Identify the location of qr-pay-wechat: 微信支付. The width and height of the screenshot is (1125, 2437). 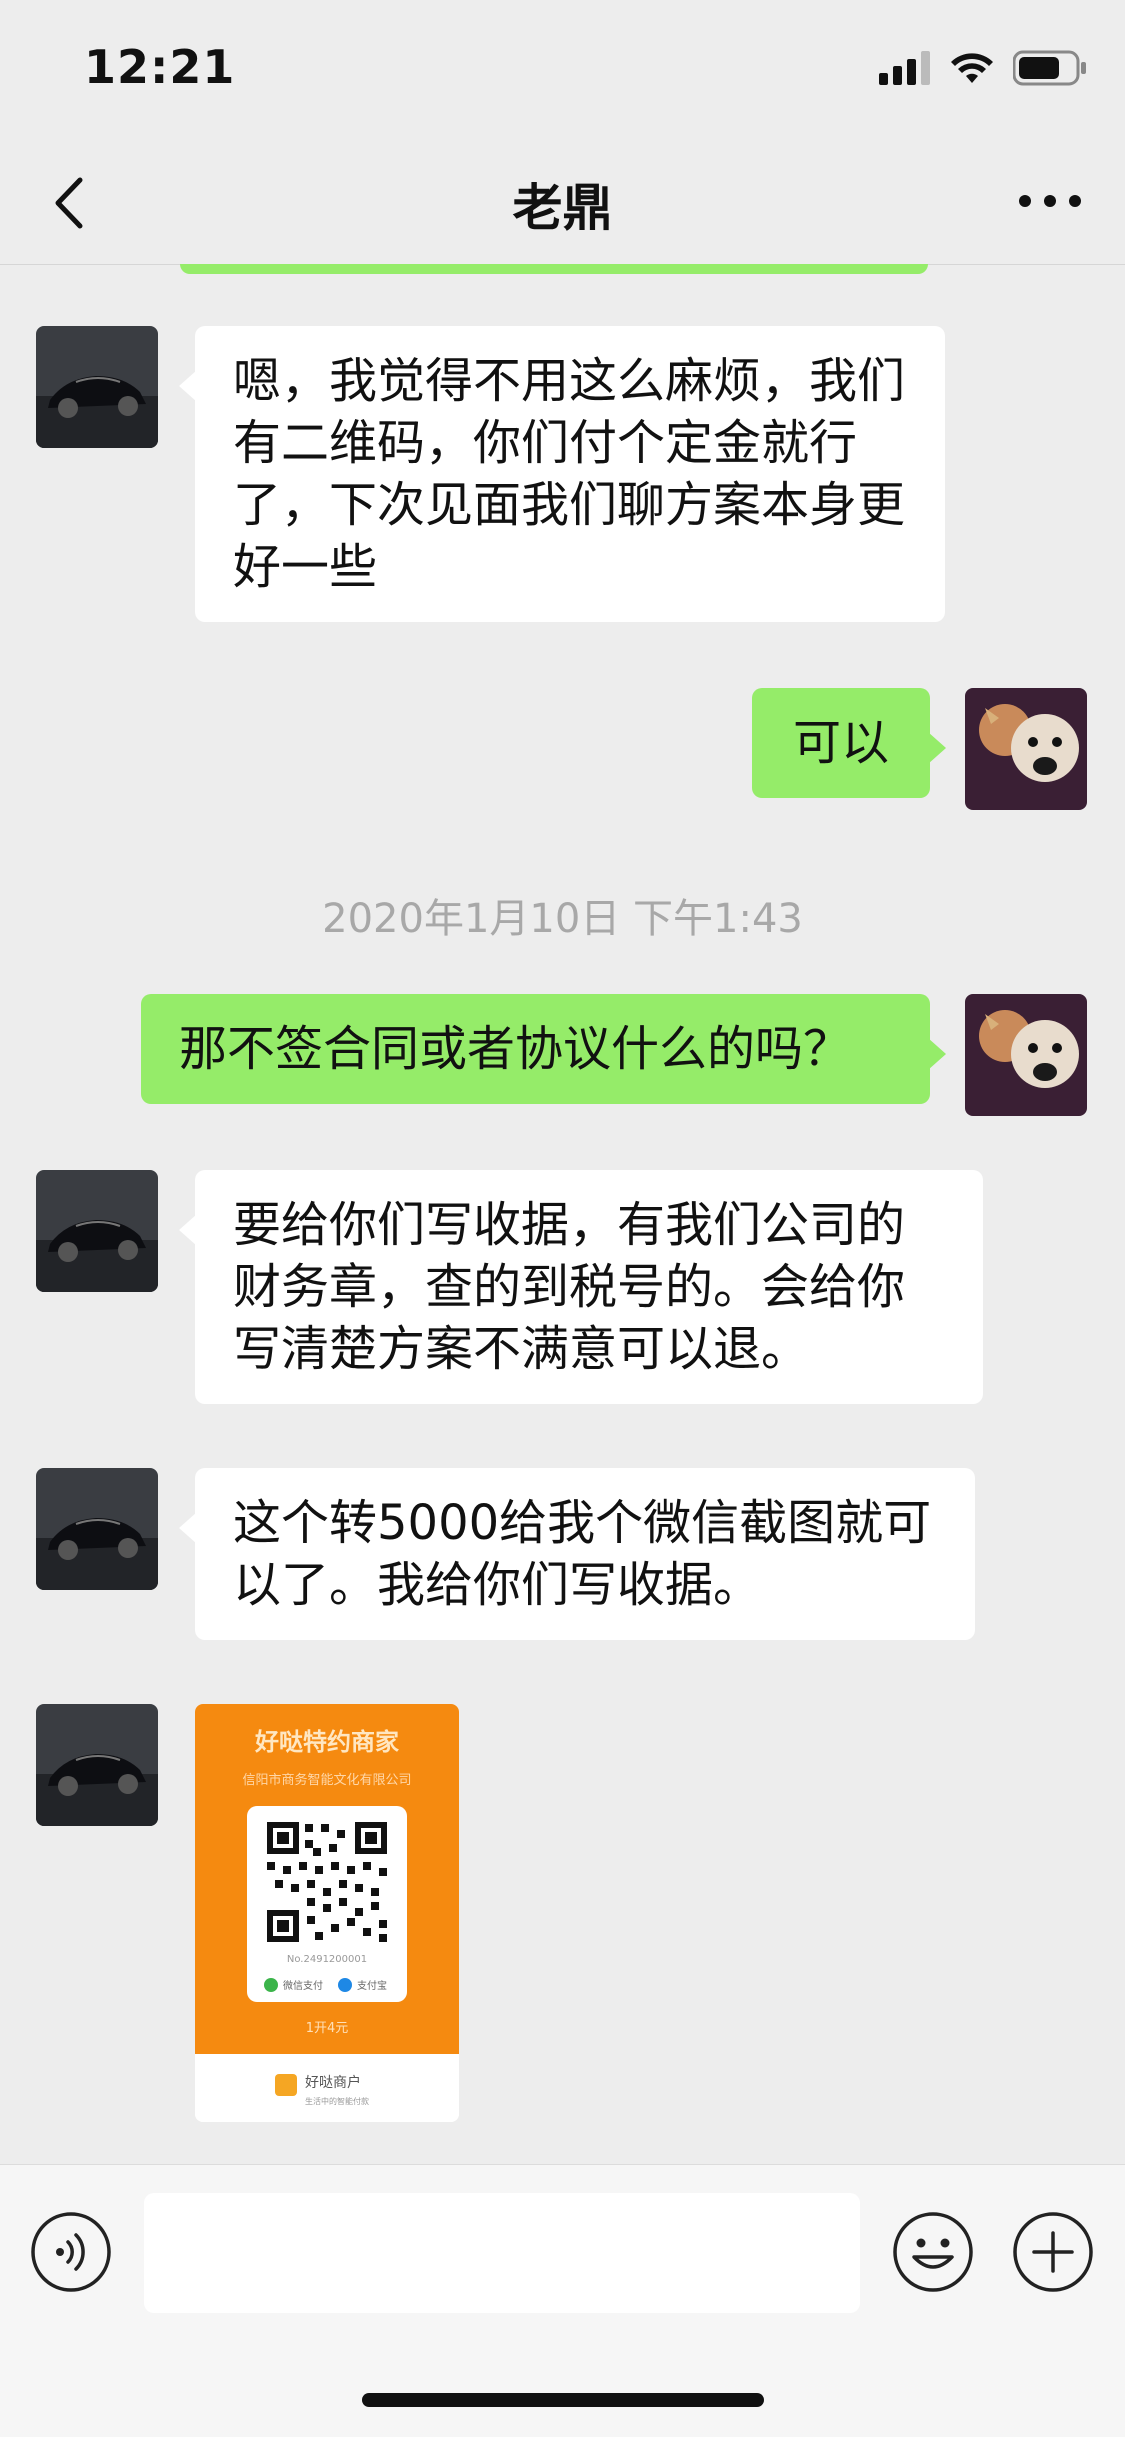
(303, 1985).